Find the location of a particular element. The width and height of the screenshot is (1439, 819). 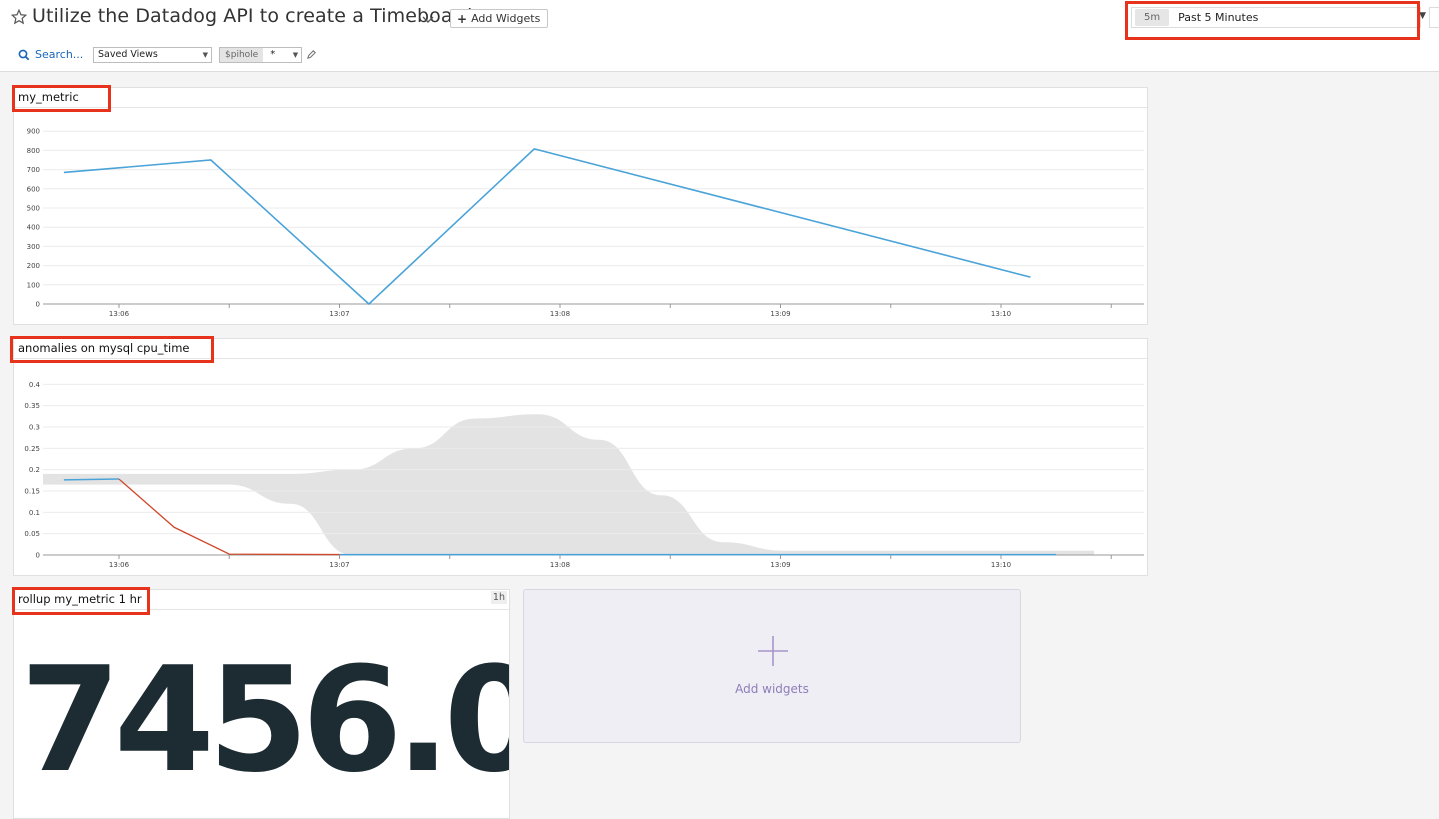

y-tick-label: 400 is located at coordinates (33, 228).